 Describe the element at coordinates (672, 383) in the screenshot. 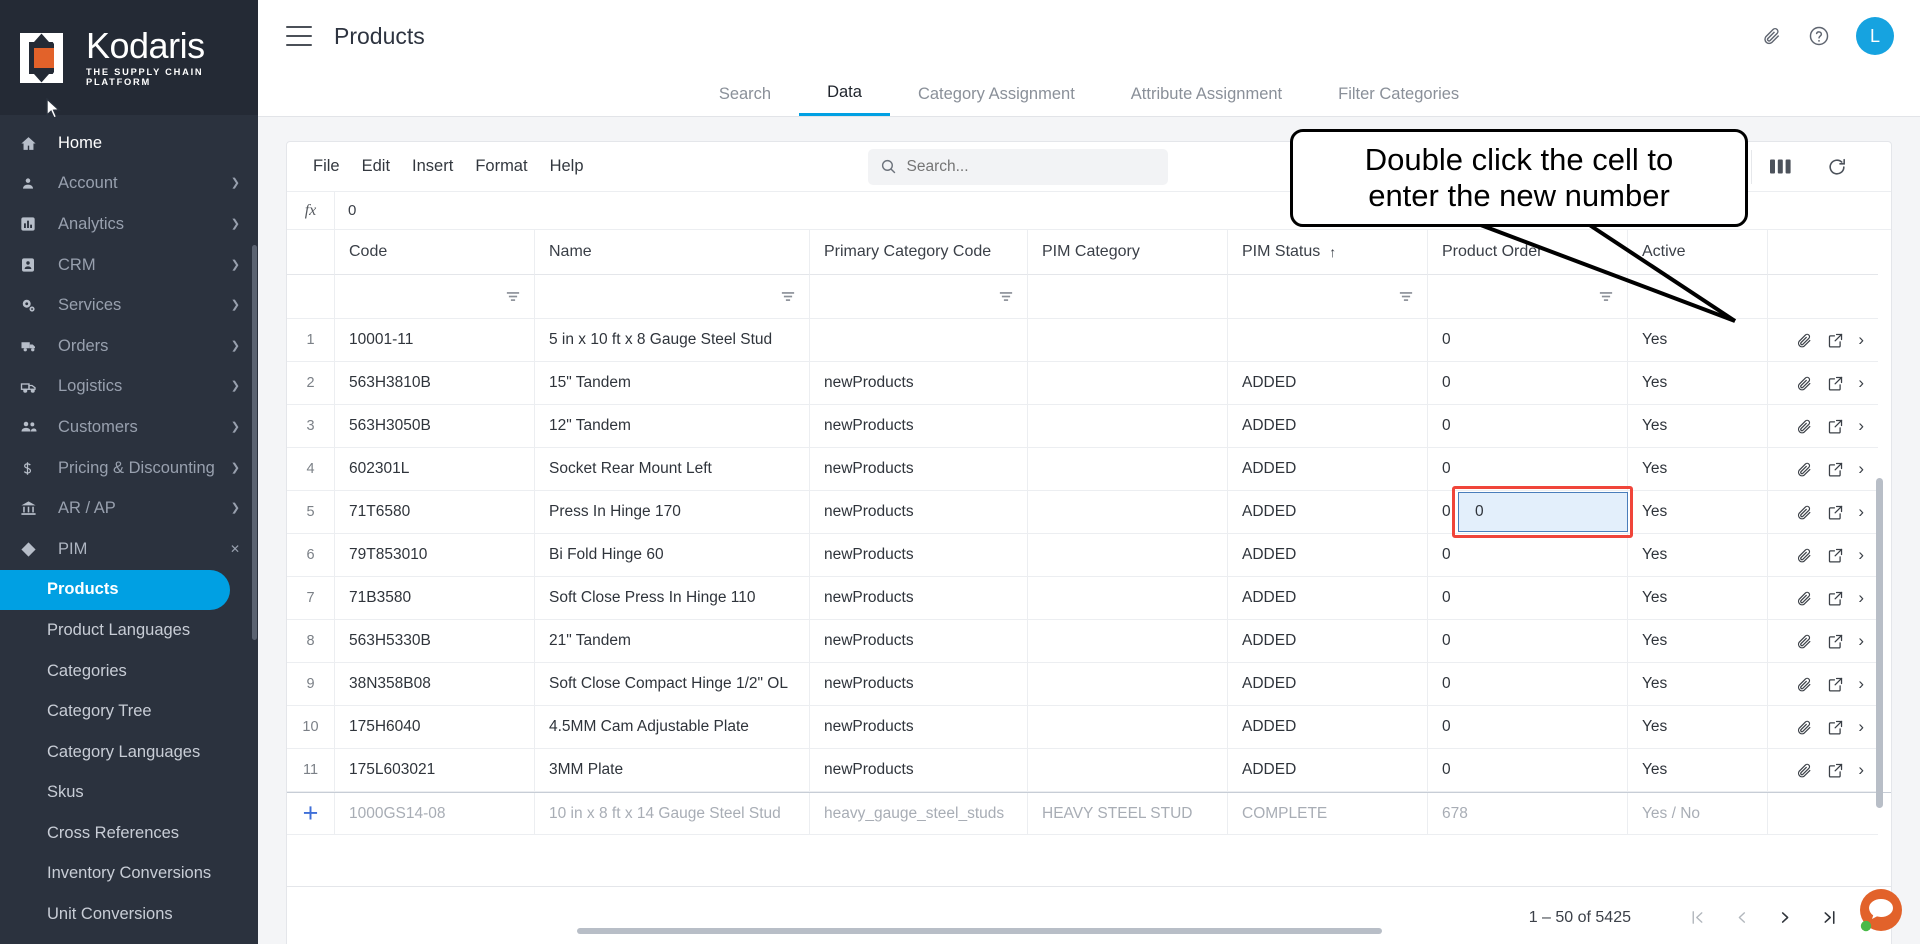

I see `cell-name: 15" Tandem` at that location.